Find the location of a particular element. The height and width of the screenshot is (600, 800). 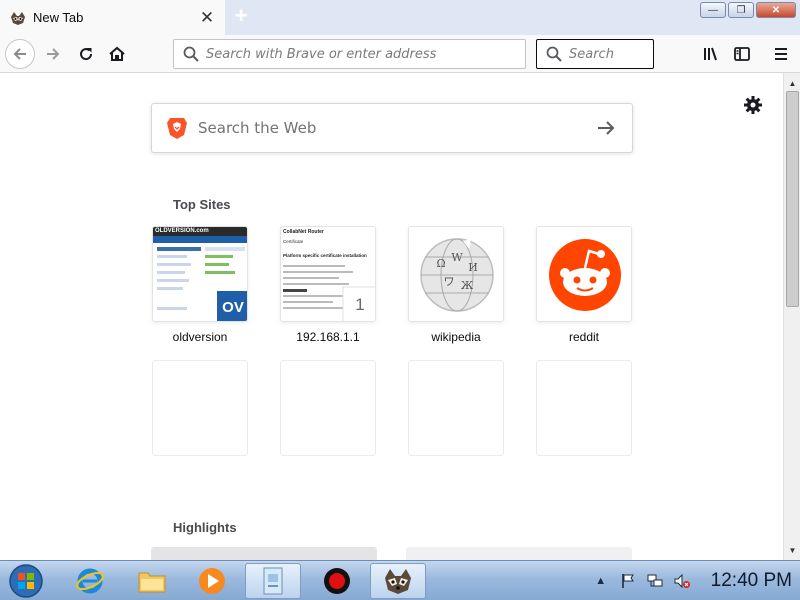

file-explorer-icon is located at coordinates (152, 582).